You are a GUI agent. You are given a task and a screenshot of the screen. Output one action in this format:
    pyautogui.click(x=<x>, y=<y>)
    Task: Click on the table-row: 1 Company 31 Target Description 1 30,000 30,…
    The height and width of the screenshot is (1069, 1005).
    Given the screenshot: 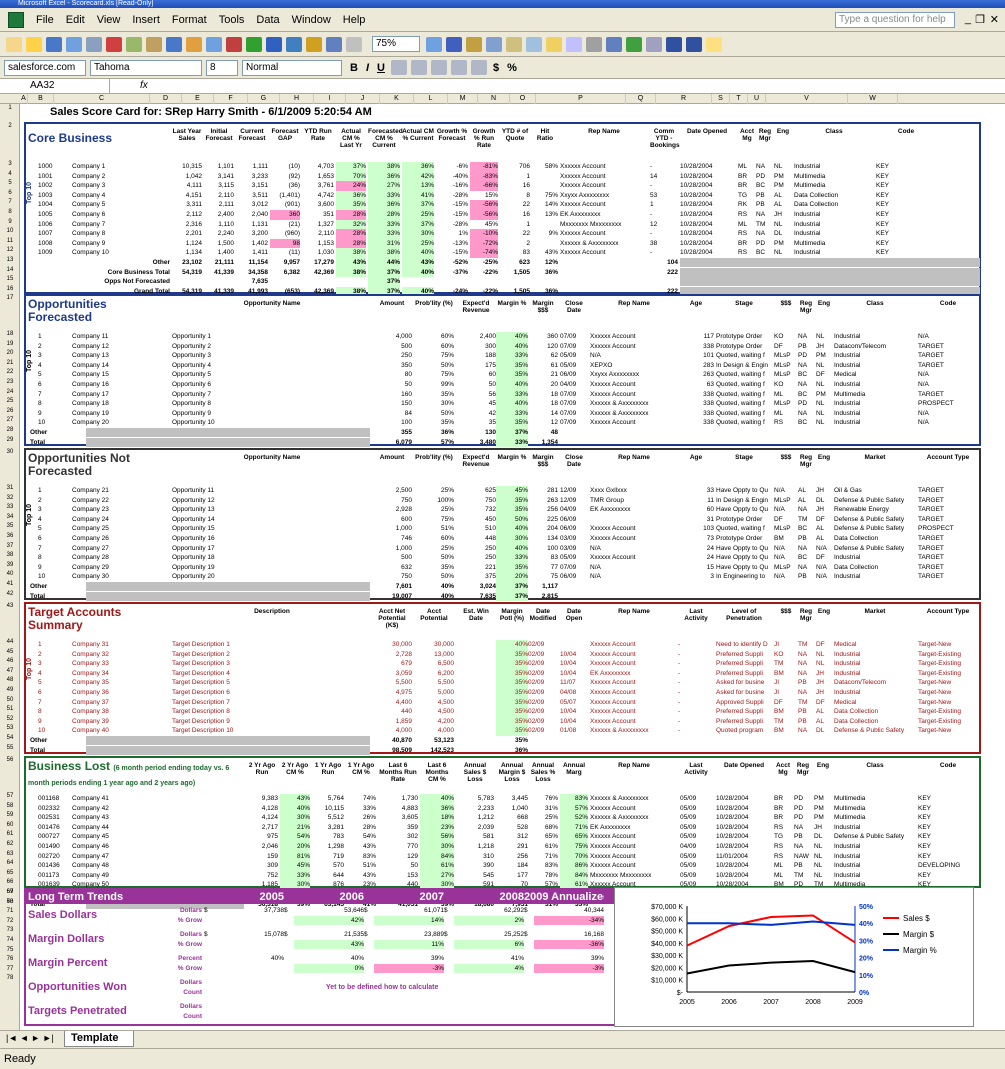 What is the action you would take?
    pyautogui.click(x=502, y=645)
    